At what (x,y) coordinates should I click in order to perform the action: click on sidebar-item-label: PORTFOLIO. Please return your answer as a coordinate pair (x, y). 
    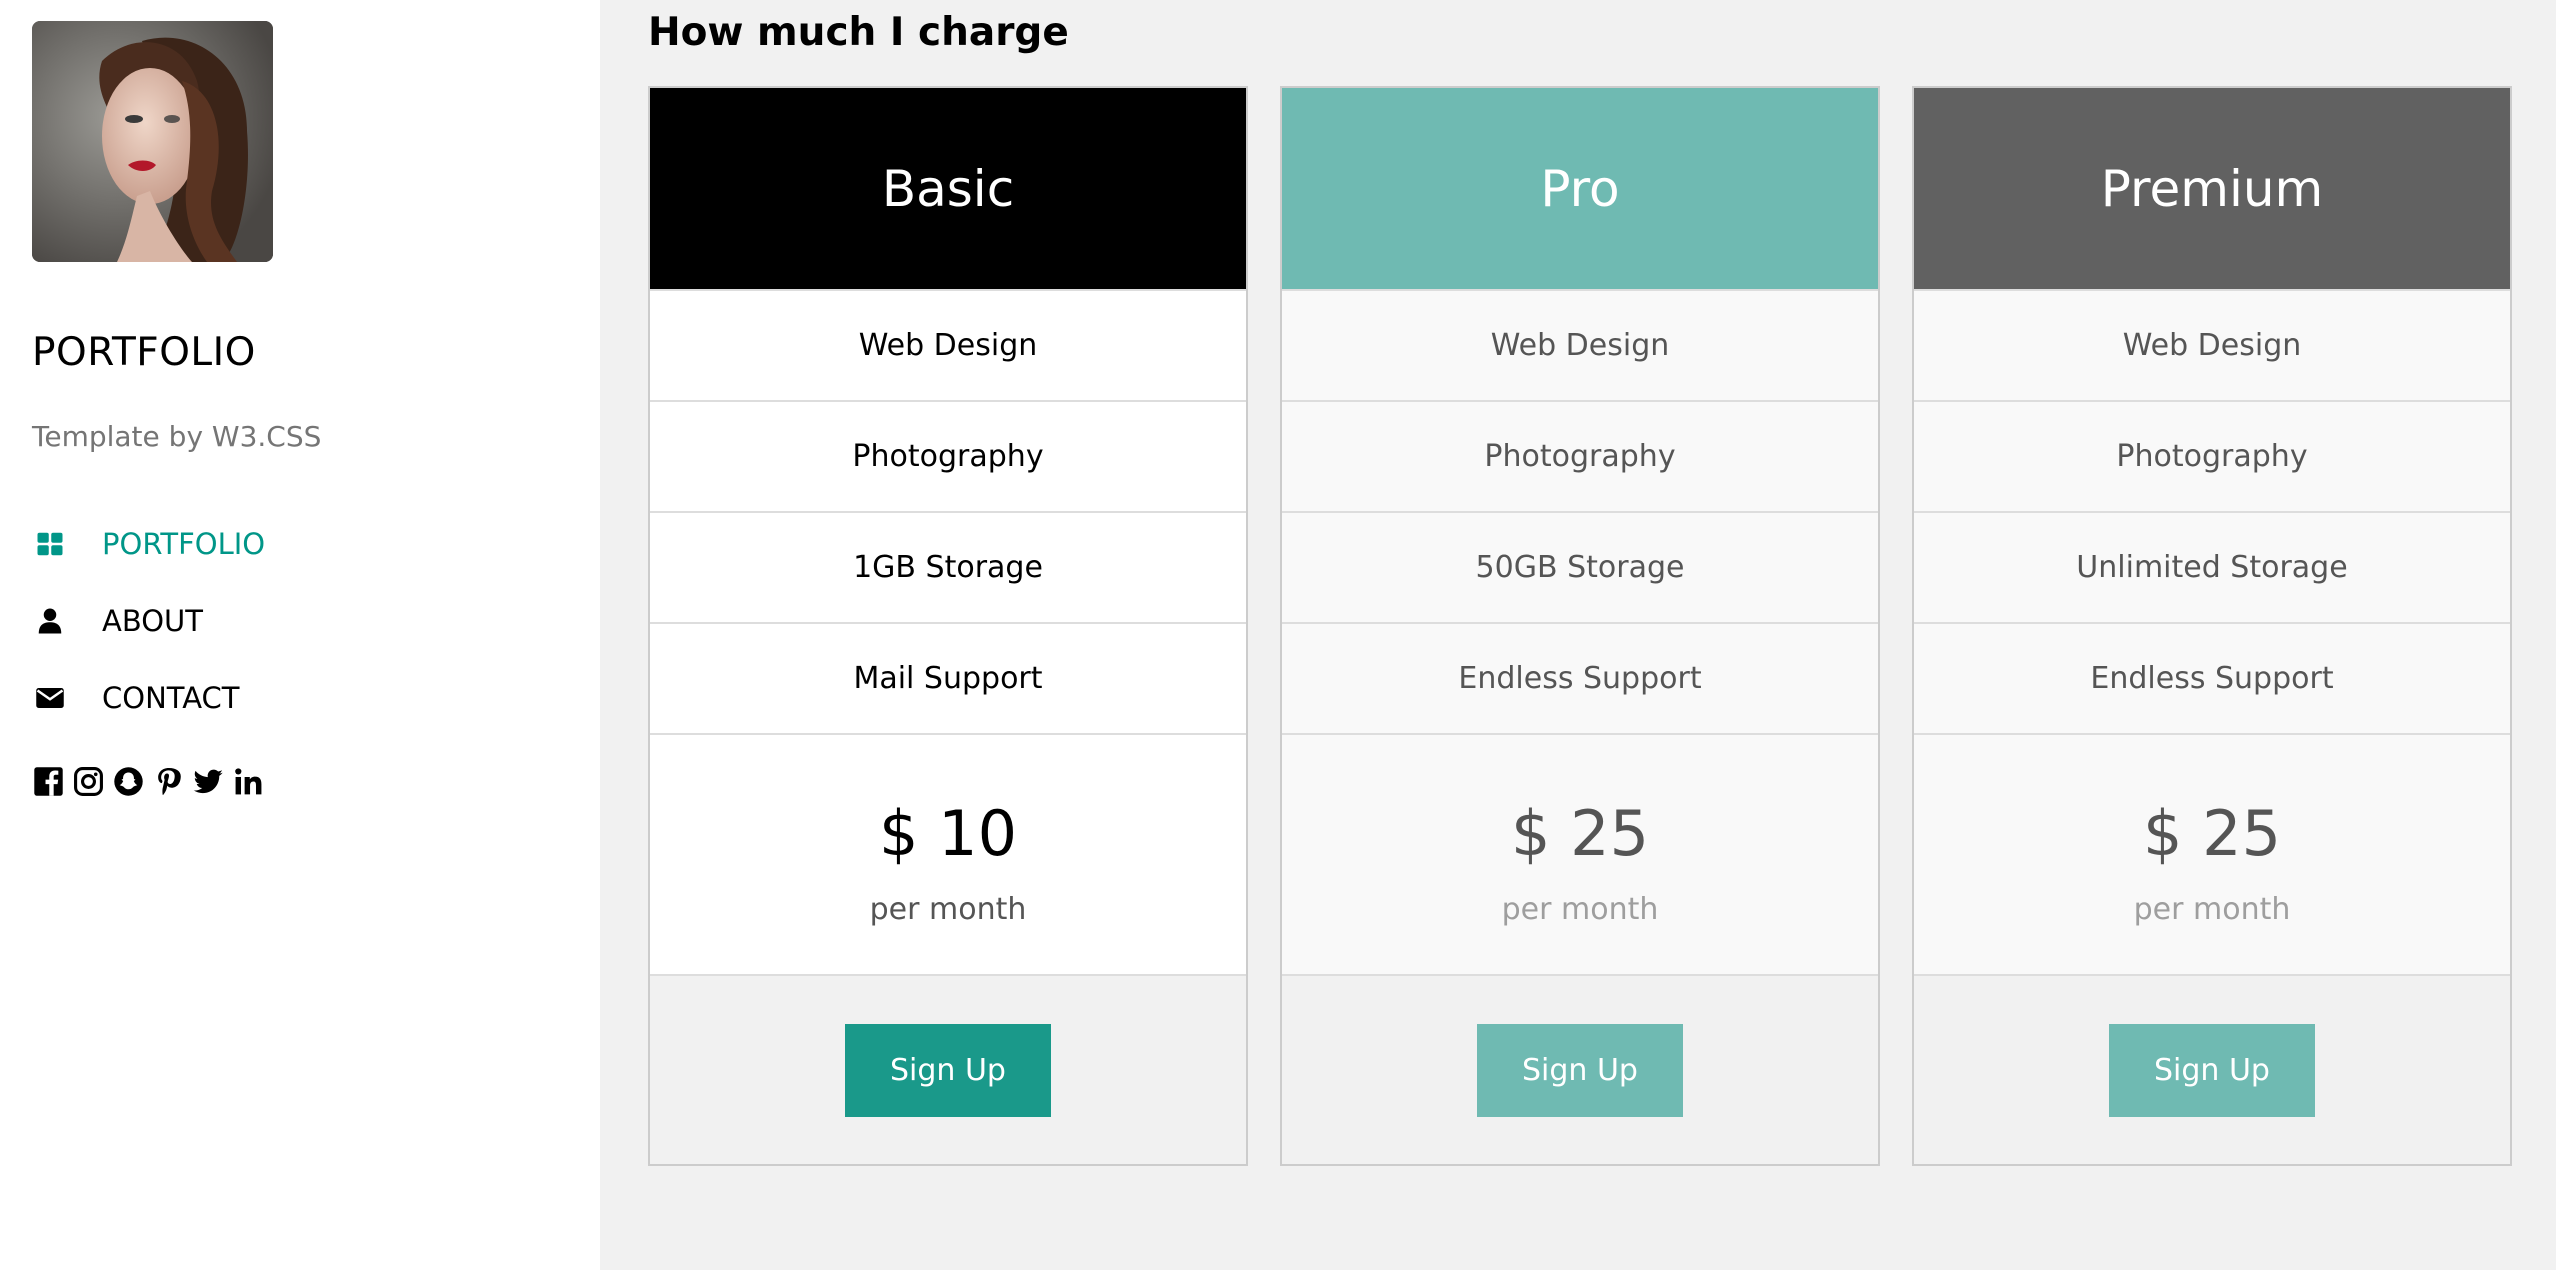
    Looking at the image, I should click on (184, 543).